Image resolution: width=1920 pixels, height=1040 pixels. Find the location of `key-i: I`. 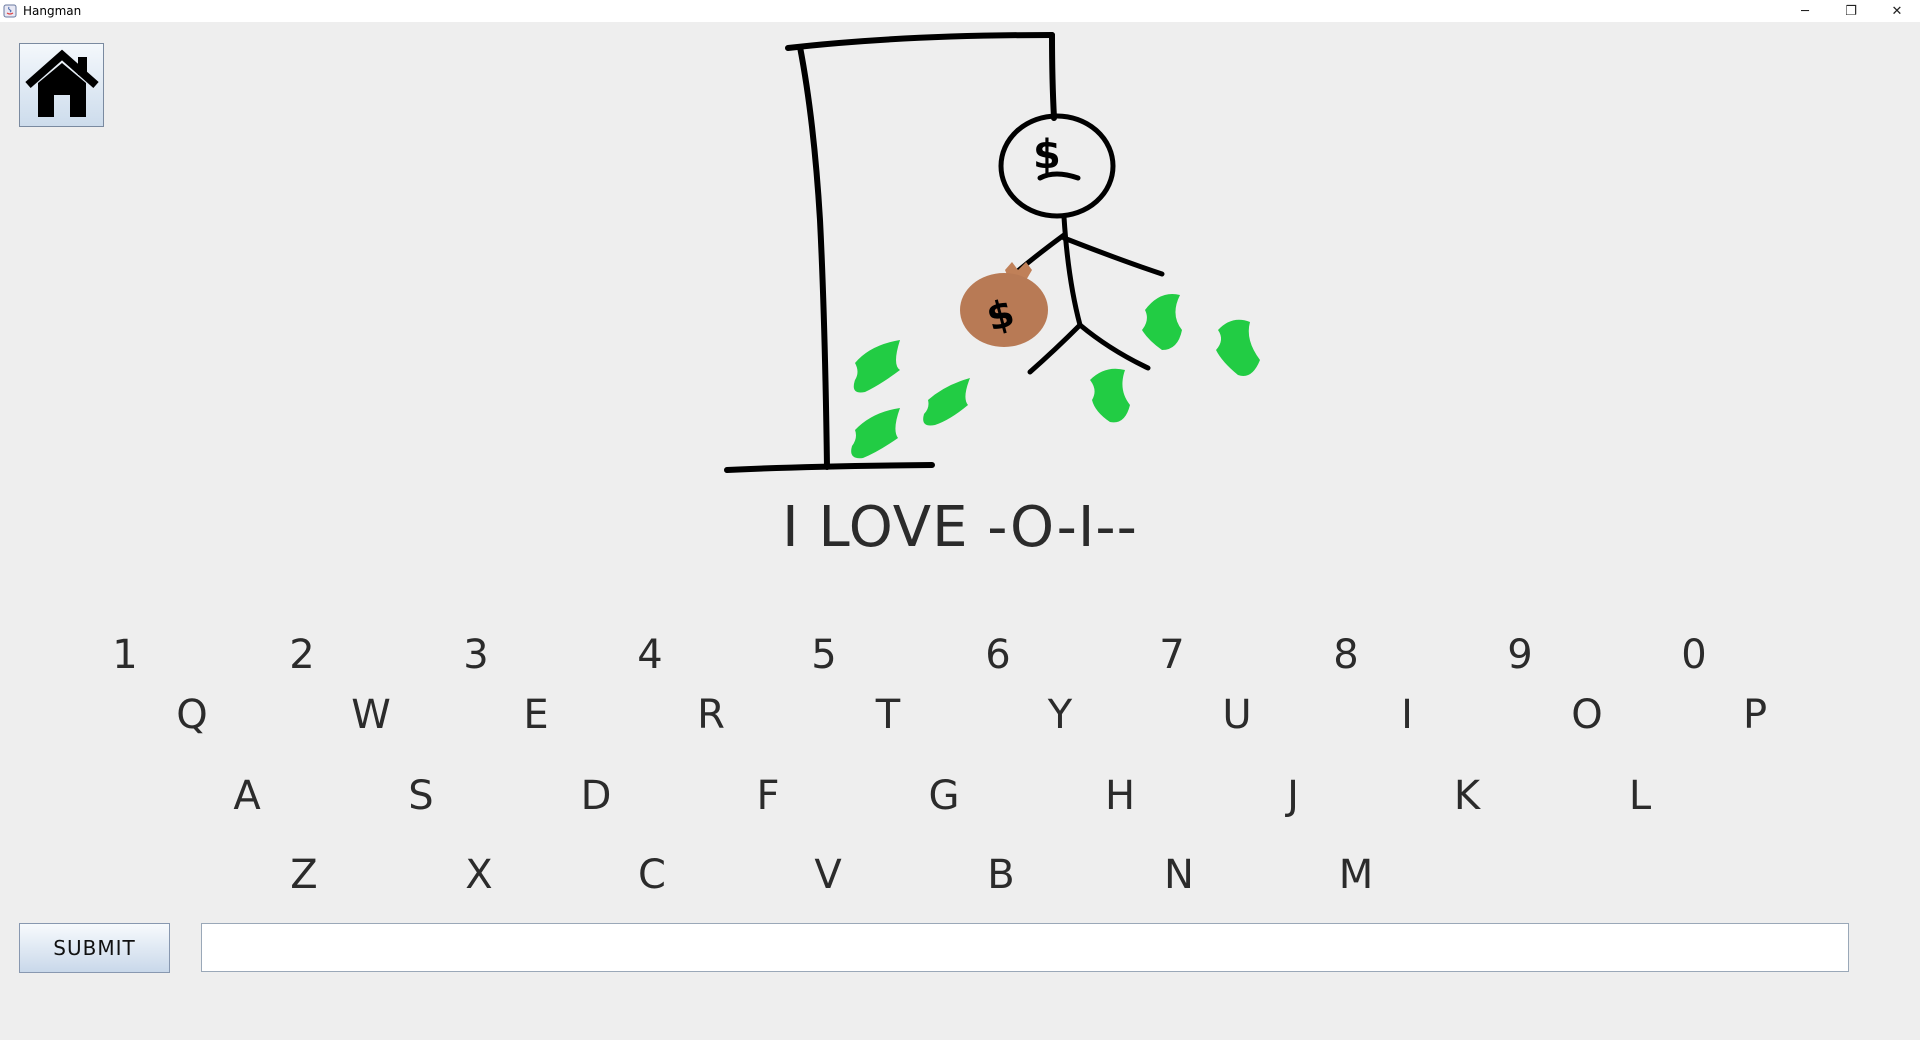

key-i: I is located at coordinates (1407, 715).